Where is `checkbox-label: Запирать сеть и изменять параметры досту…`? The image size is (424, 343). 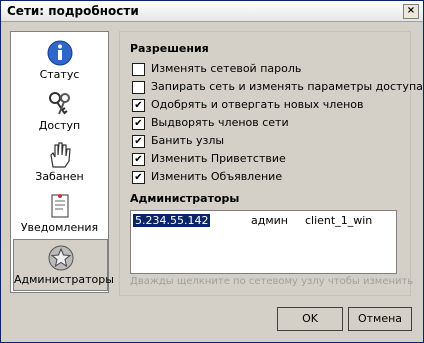 checkbox-label: Запирать сеть и изменять параметры досту… is located at coordinates (287, 86).